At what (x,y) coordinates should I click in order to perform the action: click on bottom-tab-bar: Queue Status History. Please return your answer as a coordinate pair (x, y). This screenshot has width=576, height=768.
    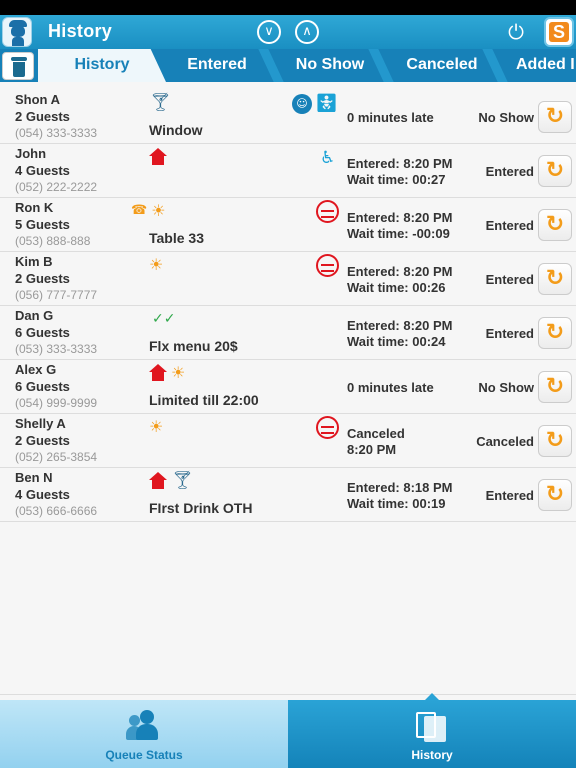
    Looking at the image, I should click on (288, 734).